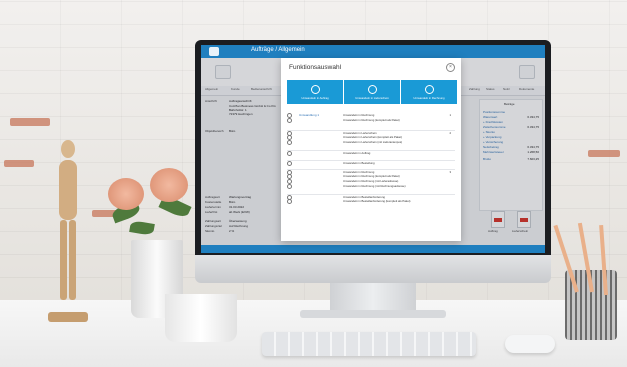 Image resolution: width=627 pixels, height=367 pixels. What do you see at coordinates (68, 235) in the screenshot?
I see `wooden-mannequin` at bounding box center [68, 235].